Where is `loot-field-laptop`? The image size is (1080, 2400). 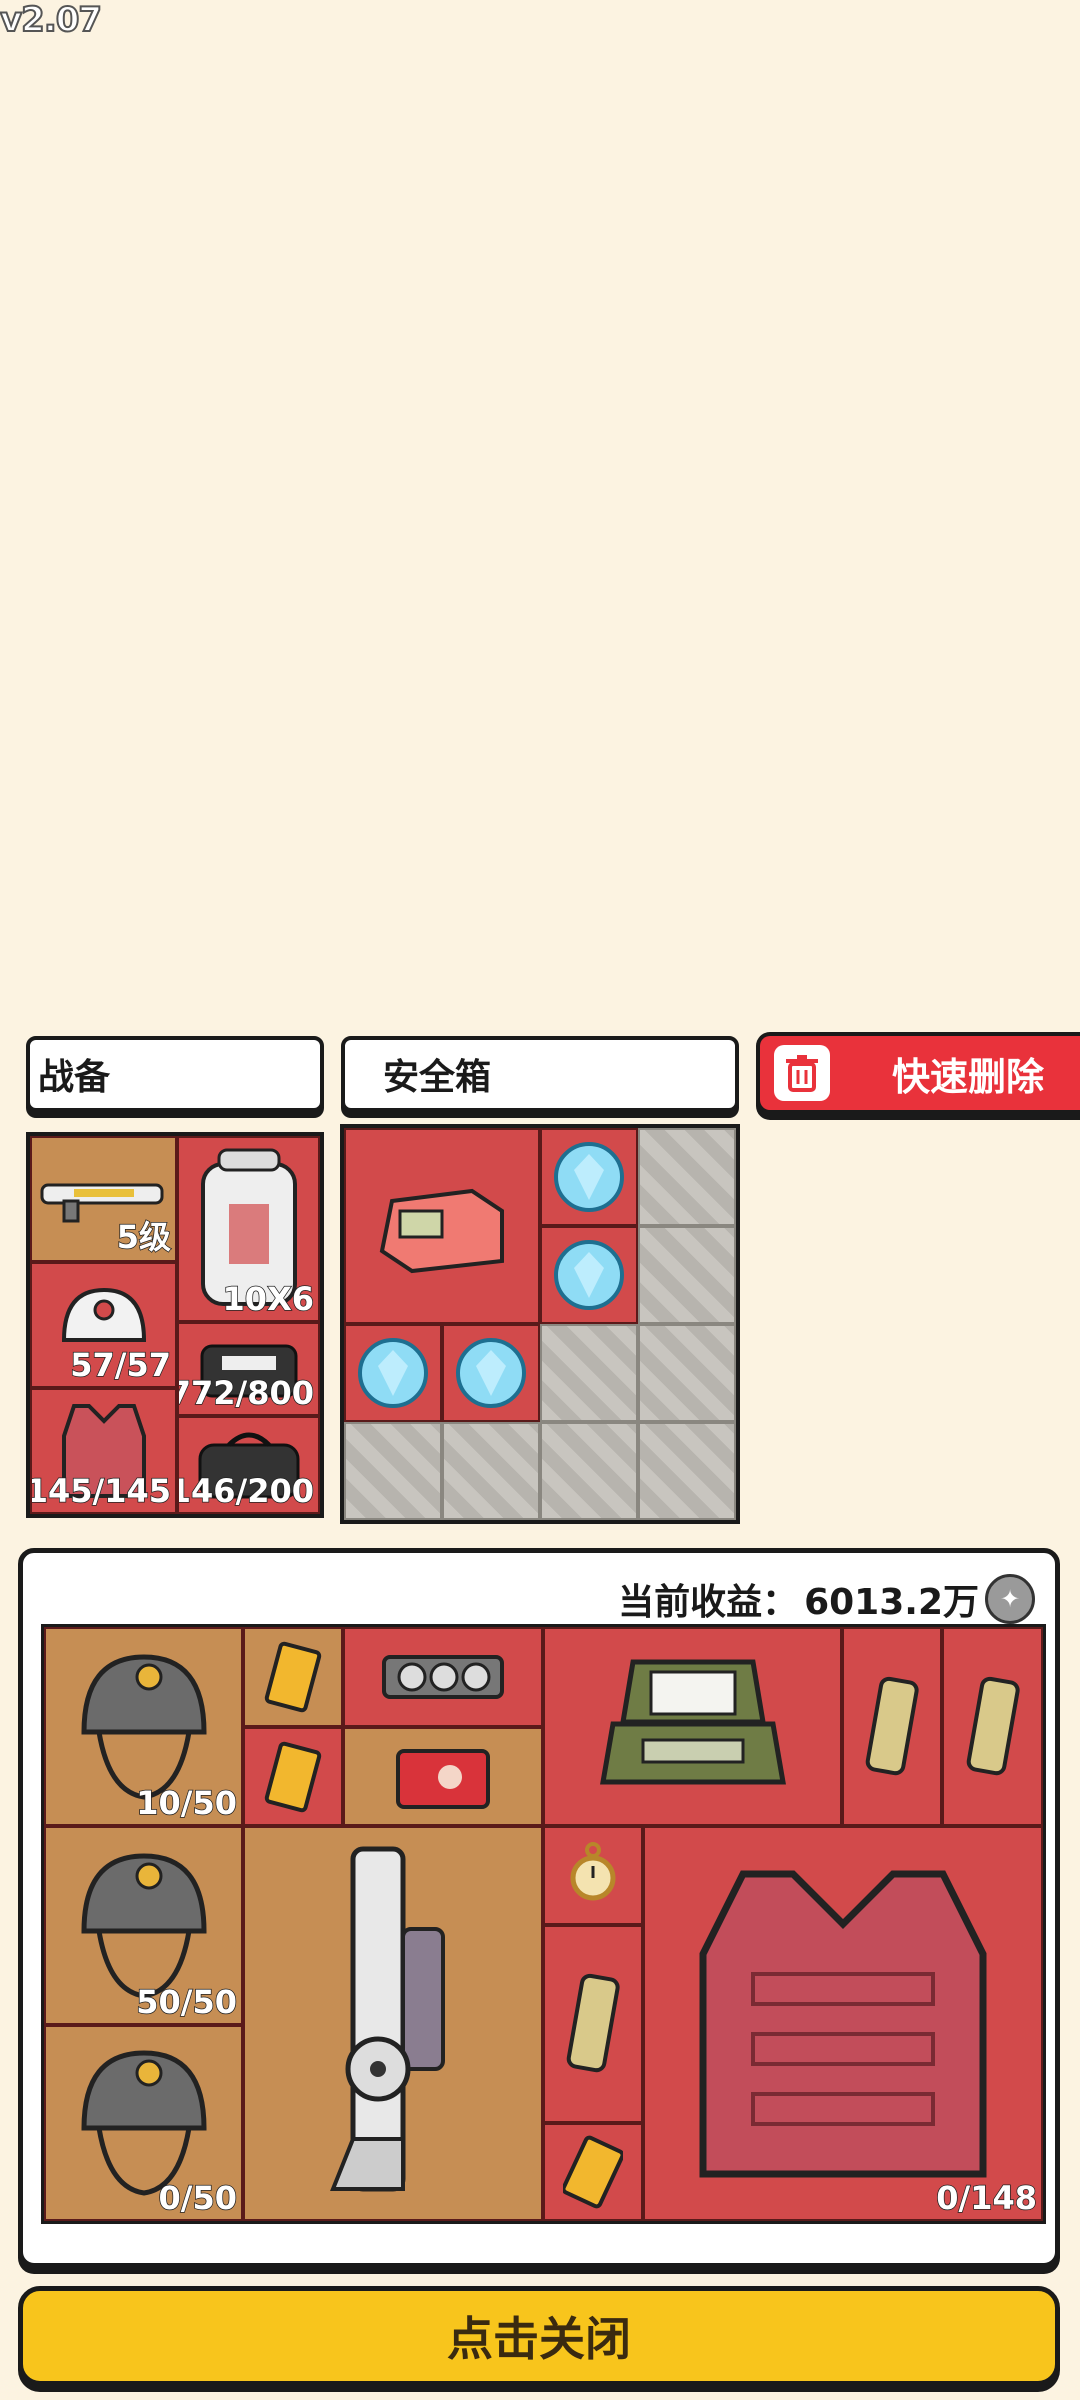 loot-field-laptop is located at coordinates (692, 1726).